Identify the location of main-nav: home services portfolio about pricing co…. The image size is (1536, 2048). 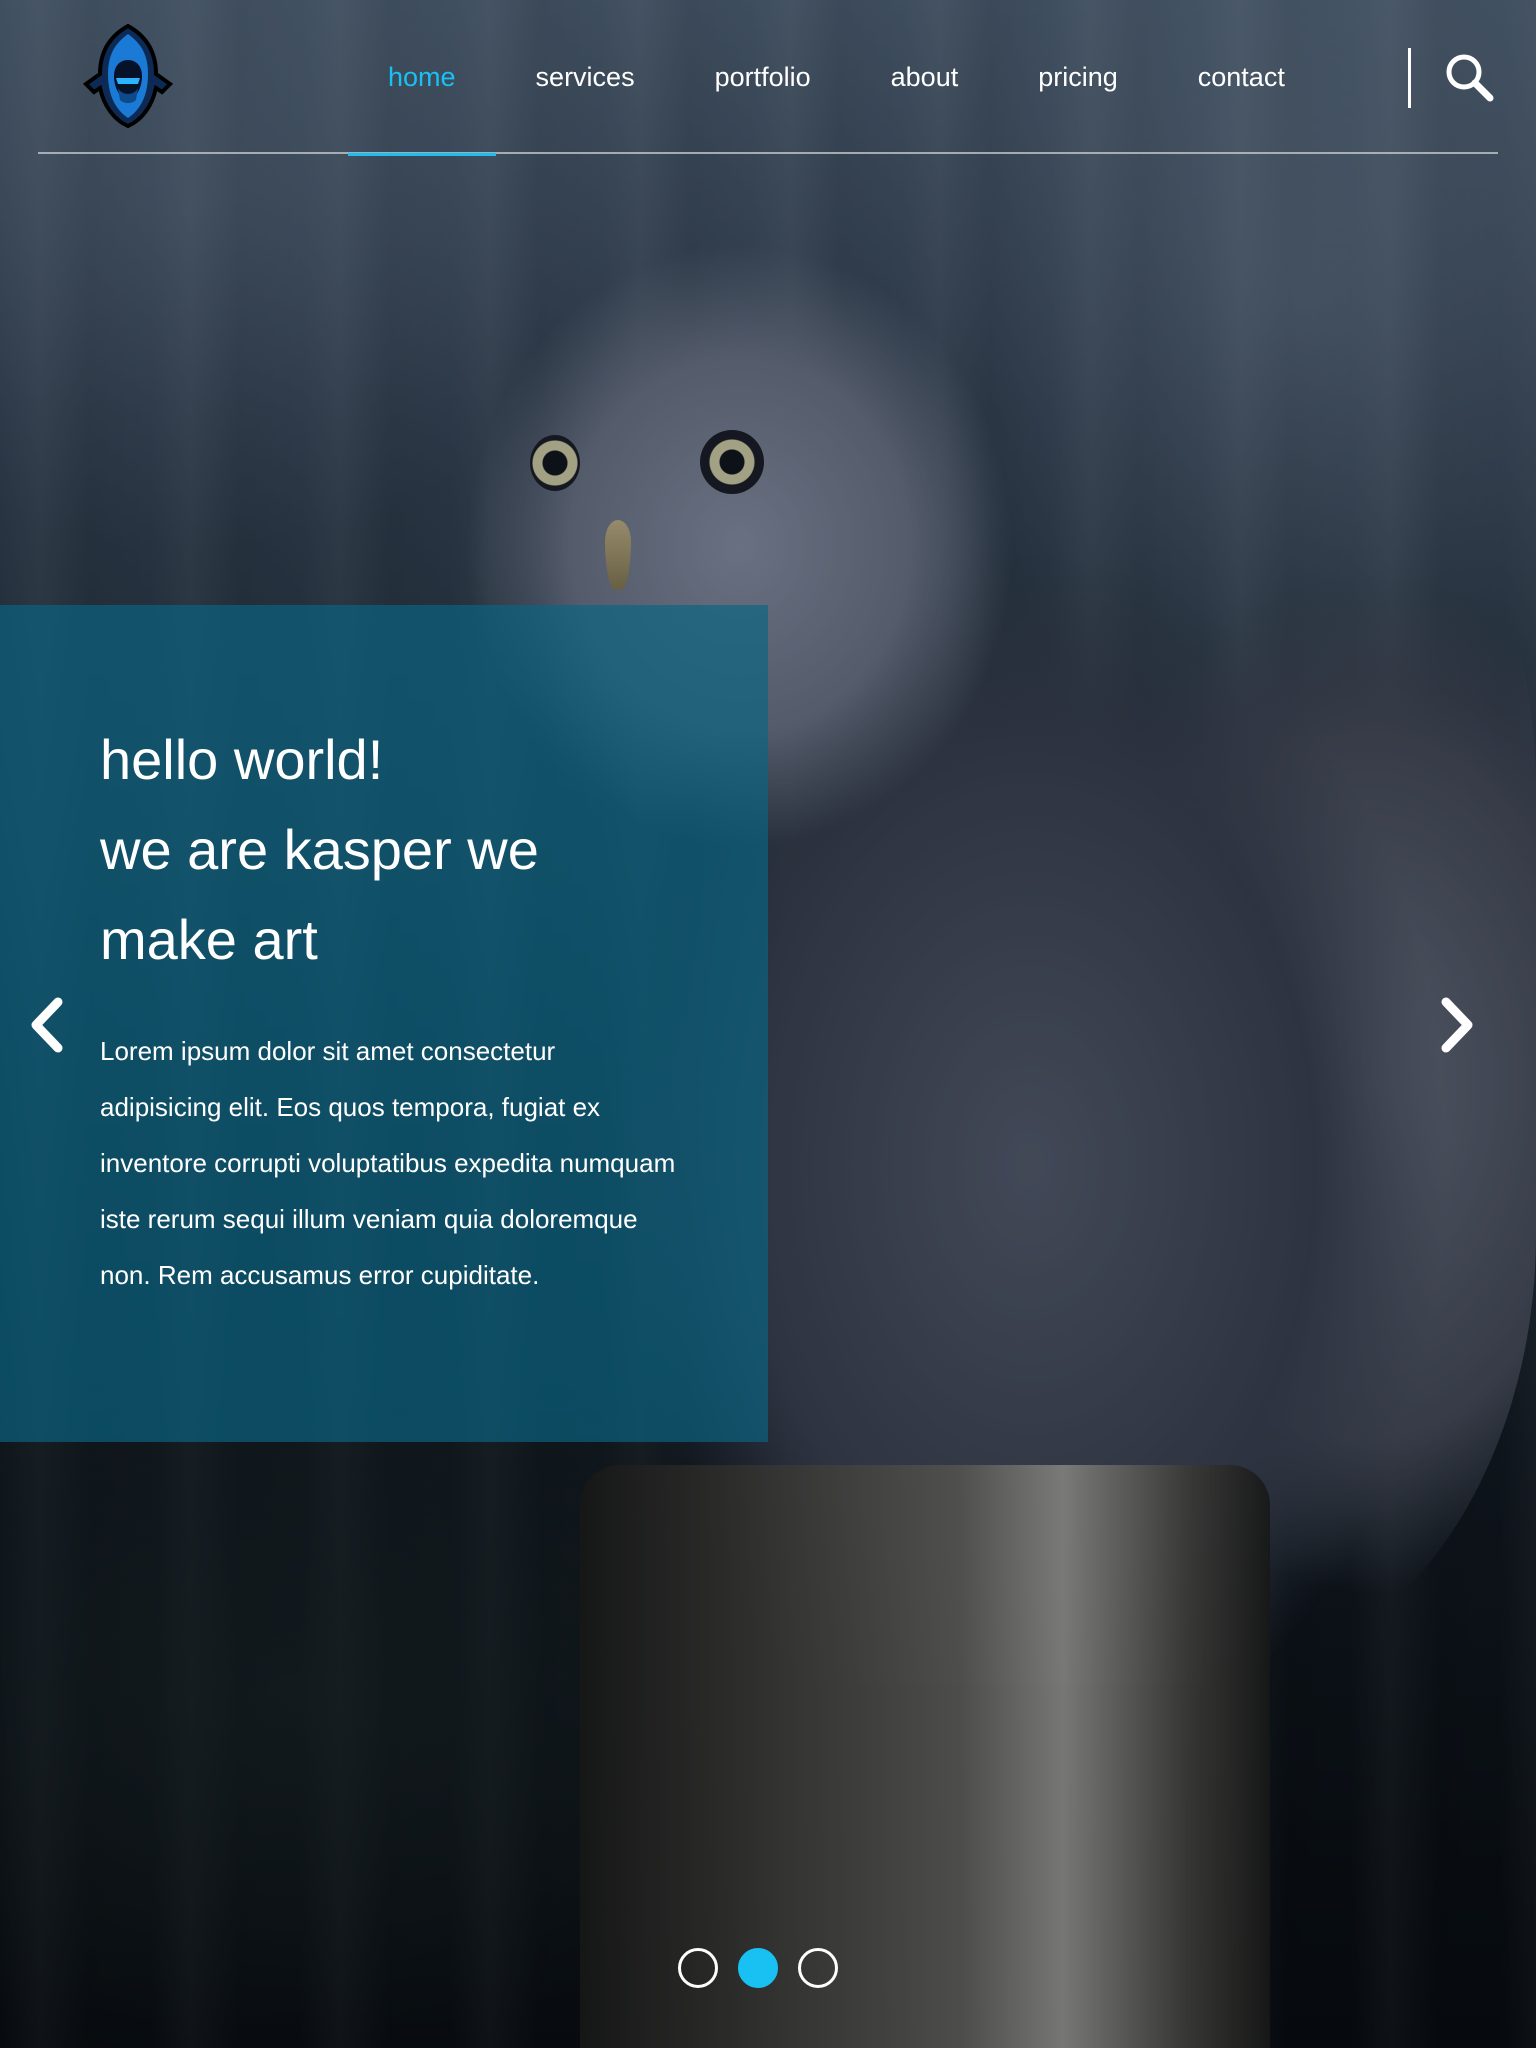
(836, 78).